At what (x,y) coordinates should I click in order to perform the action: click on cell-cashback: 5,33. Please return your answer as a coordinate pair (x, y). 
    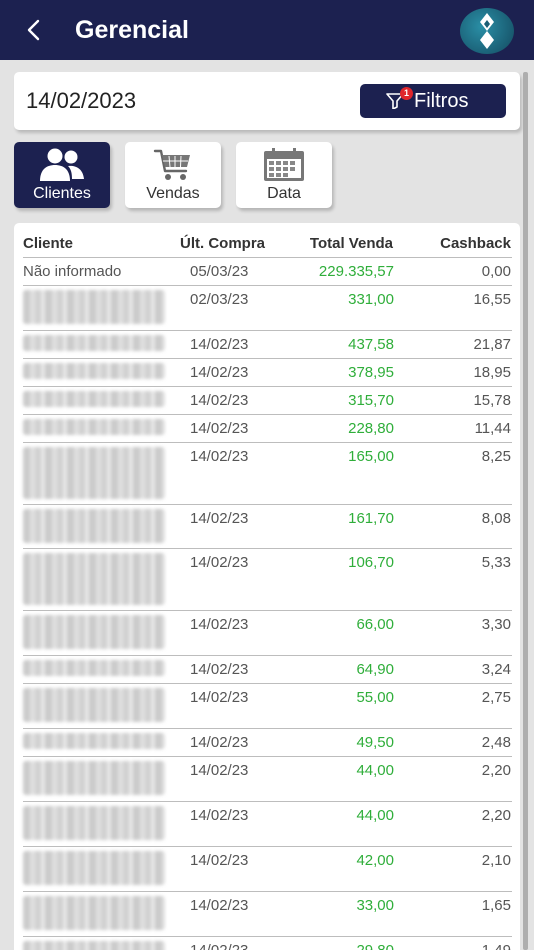
    Looking at the image, I should click on (496, 562).